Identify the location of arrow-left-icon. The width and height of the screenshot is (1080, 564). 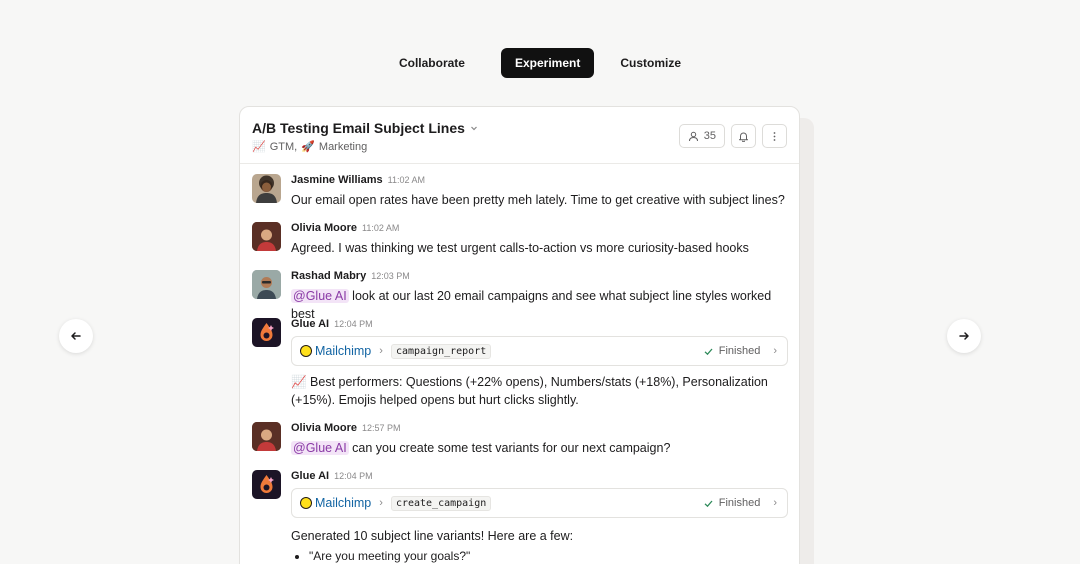
(76, 336).